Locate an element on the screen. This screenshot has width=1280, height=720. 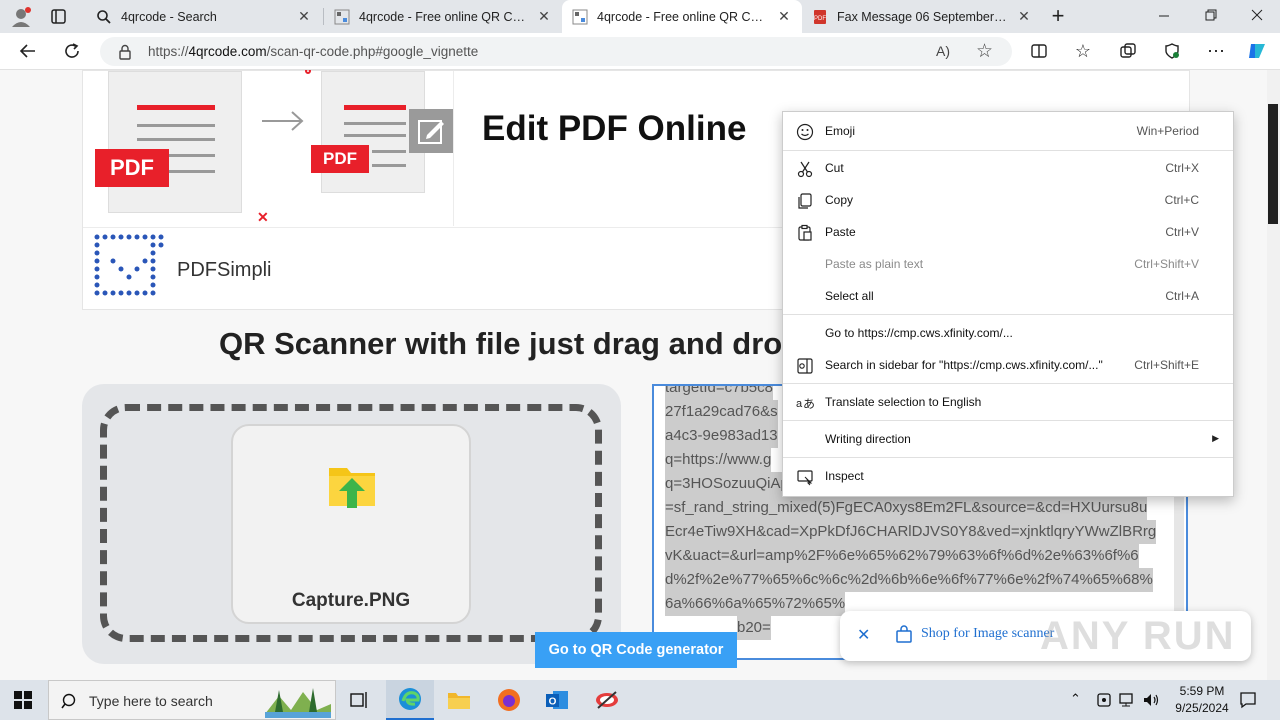
svg-text: a is located at coordinates (799, 404).